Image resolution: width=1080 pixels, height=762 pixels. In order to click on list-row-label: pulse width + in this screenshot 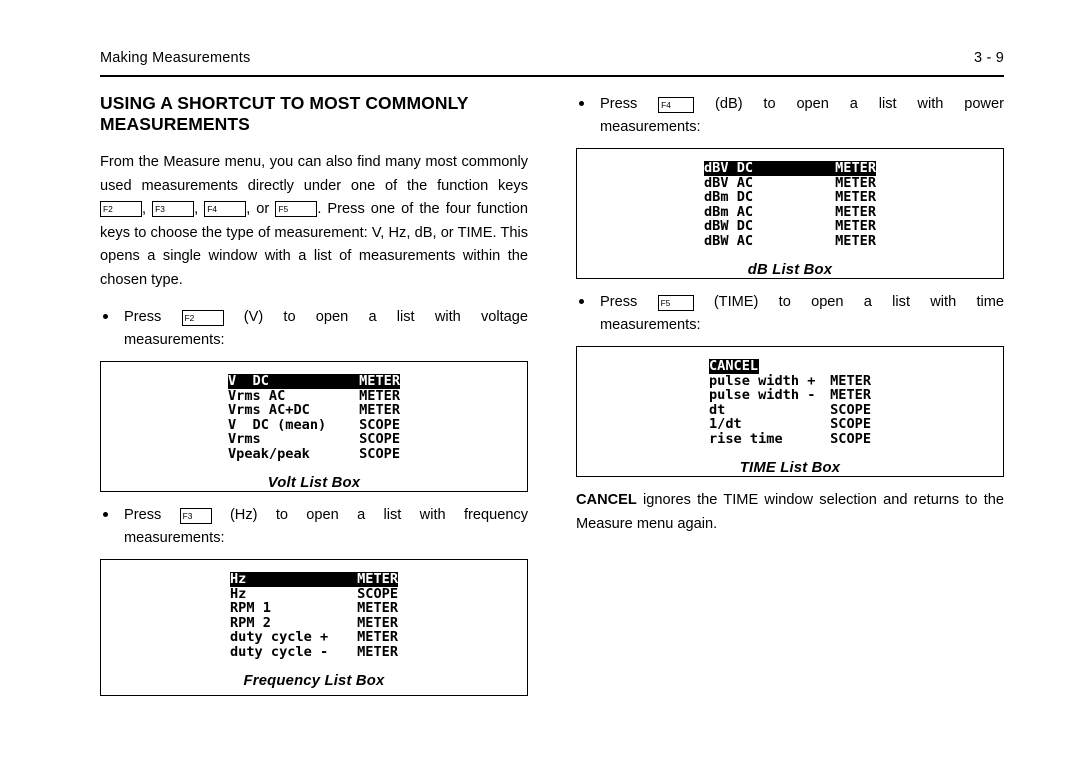, I will do `click(762, 380)`.